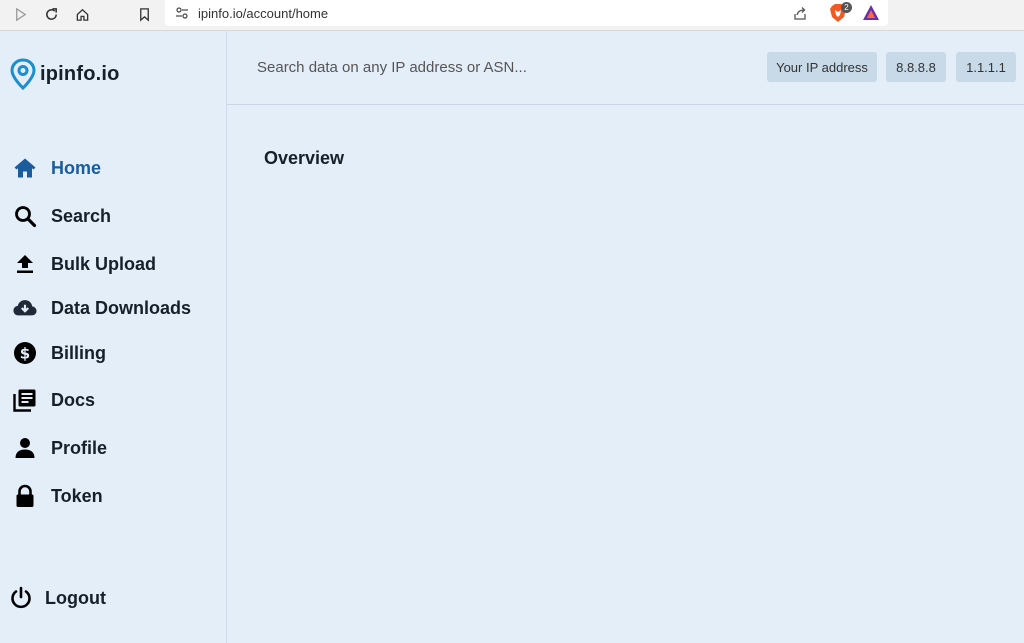  Describe the element at coordinates (916, 67) in the screenshot. I see `ip-chip-8888: 8.8.8.8` at that location.